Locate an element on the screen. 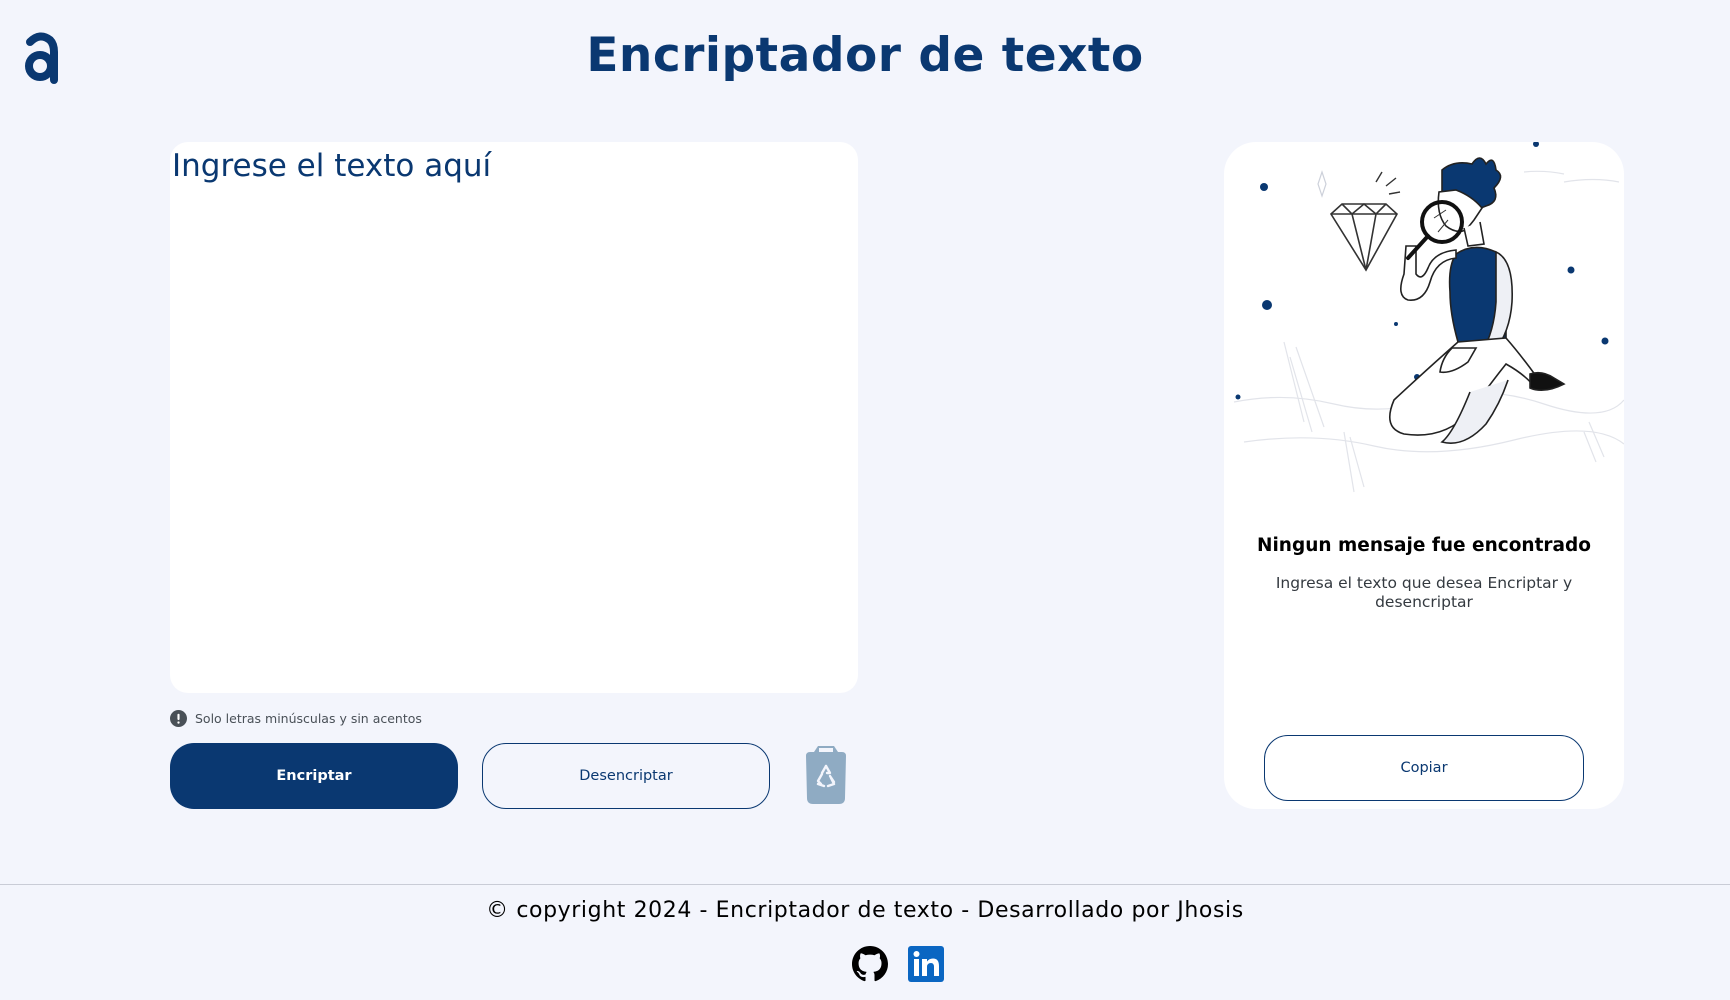  footer-divider is located at coordinates (865, 884).